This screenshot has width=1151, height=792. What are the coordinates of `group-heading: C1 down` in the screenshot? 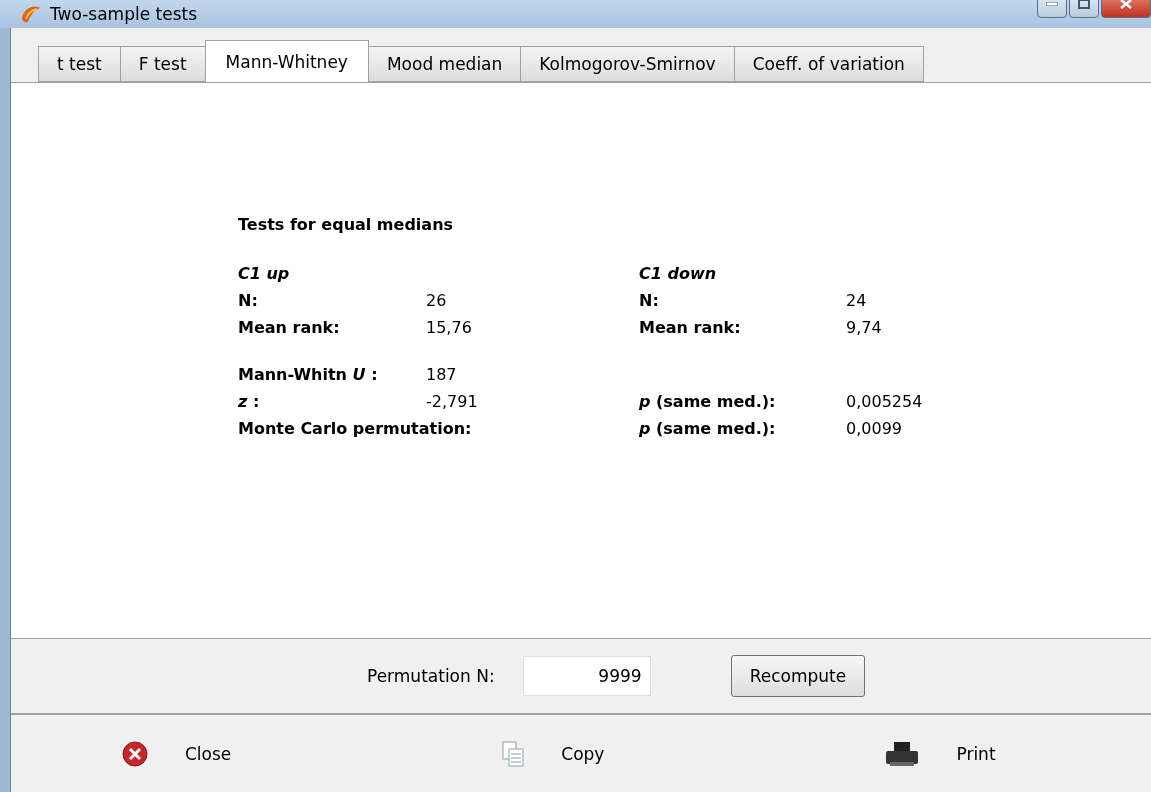 It's located at (678, 273).